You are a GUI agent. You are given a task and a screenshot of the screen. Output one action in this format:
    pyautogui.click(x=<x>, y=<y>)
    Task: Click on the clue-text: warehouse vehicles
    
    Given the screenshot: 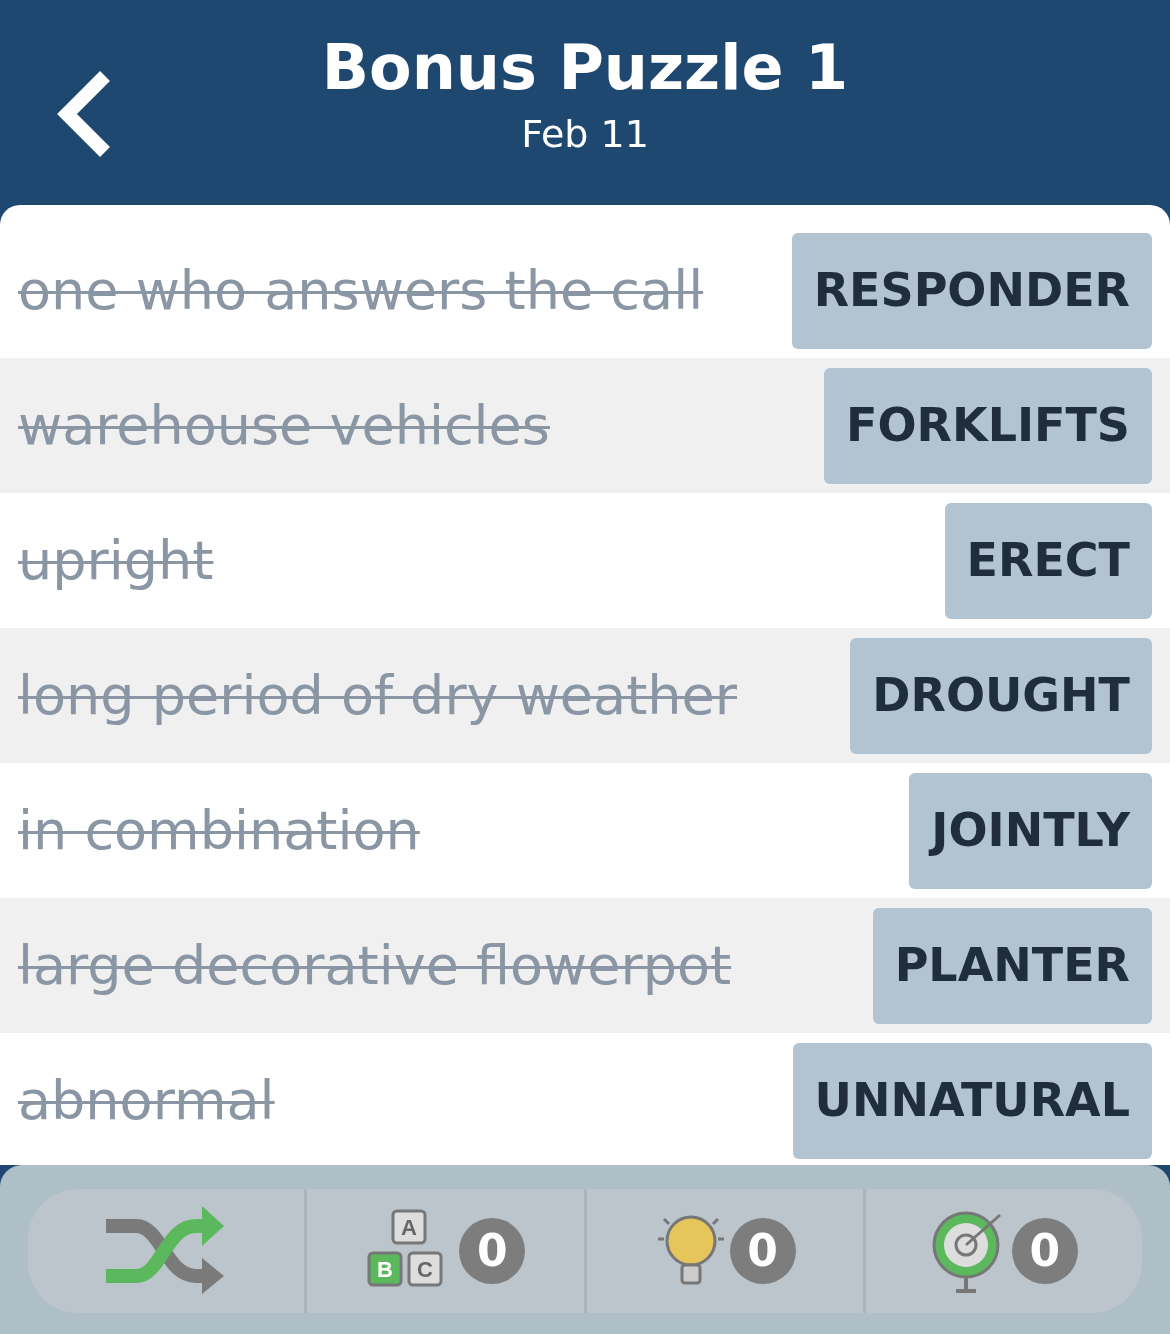 What is the action you would take?
    pyautogui.click(x=284, y=426)
    